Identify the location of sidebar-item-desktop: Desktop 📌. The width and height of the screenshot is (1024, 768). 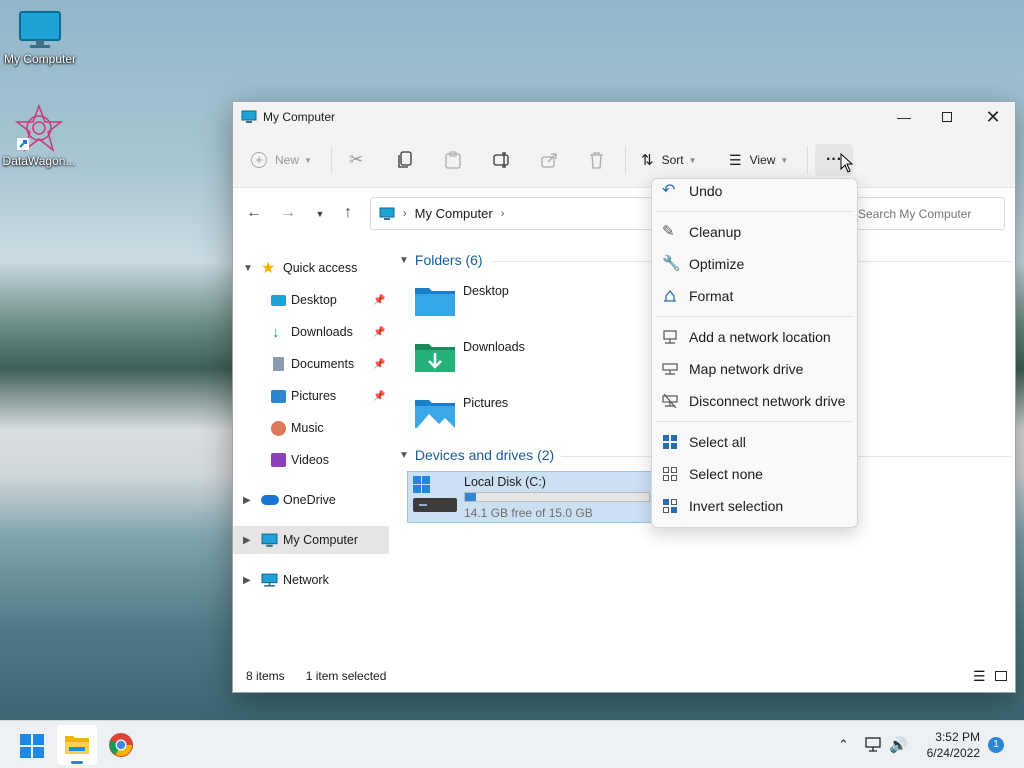
(311, 300).